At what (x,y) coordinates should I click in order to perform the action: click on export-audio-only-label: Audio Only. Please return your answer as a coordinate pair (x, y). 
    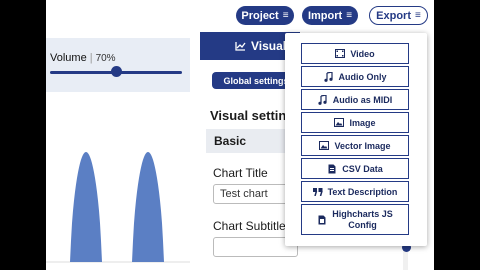
    Looking at the image, I should click on (362, 76).